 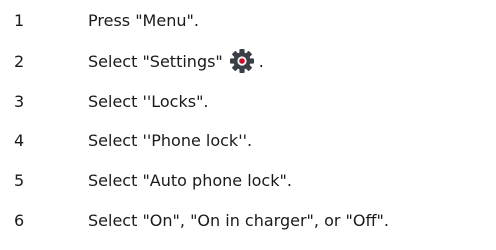 I want to click on step-2: 2 Select "Settings" ., so click(x=248, y=62).